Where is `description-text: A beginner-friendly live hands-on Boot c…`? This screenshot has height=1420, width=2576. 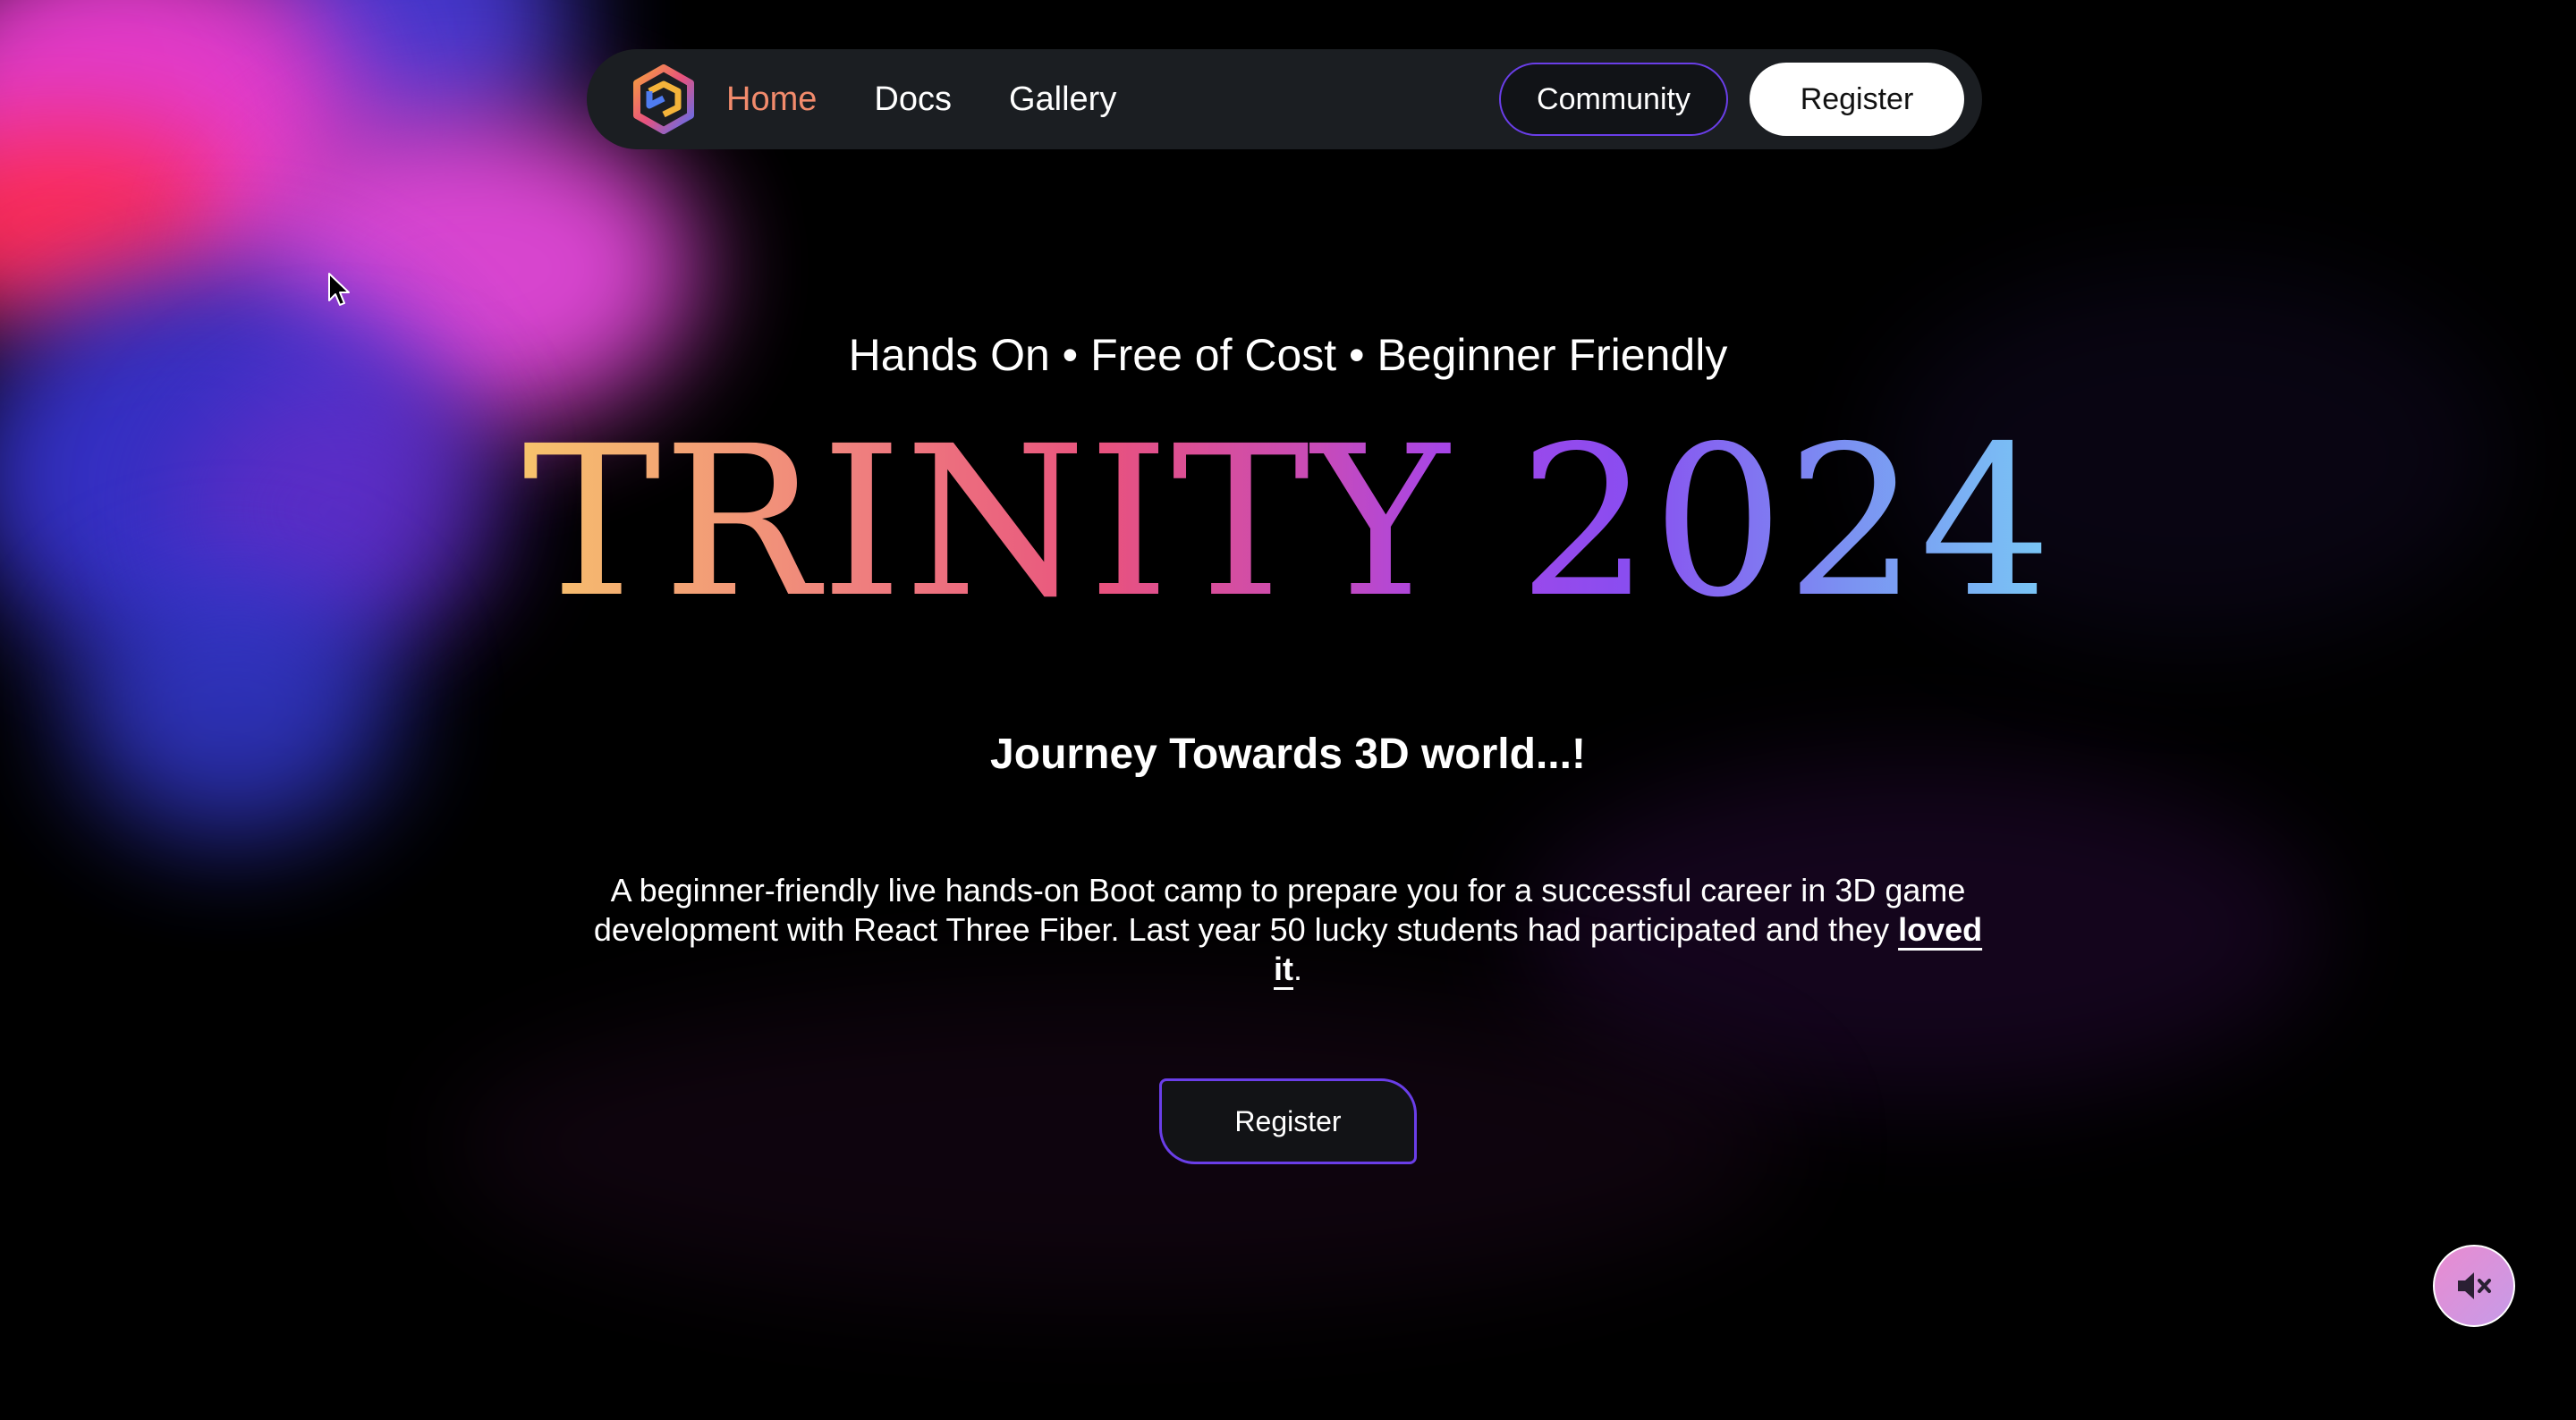
description-text: A beginner-friendly live hands-on Boot c… is located at coordinates (1279, 910).